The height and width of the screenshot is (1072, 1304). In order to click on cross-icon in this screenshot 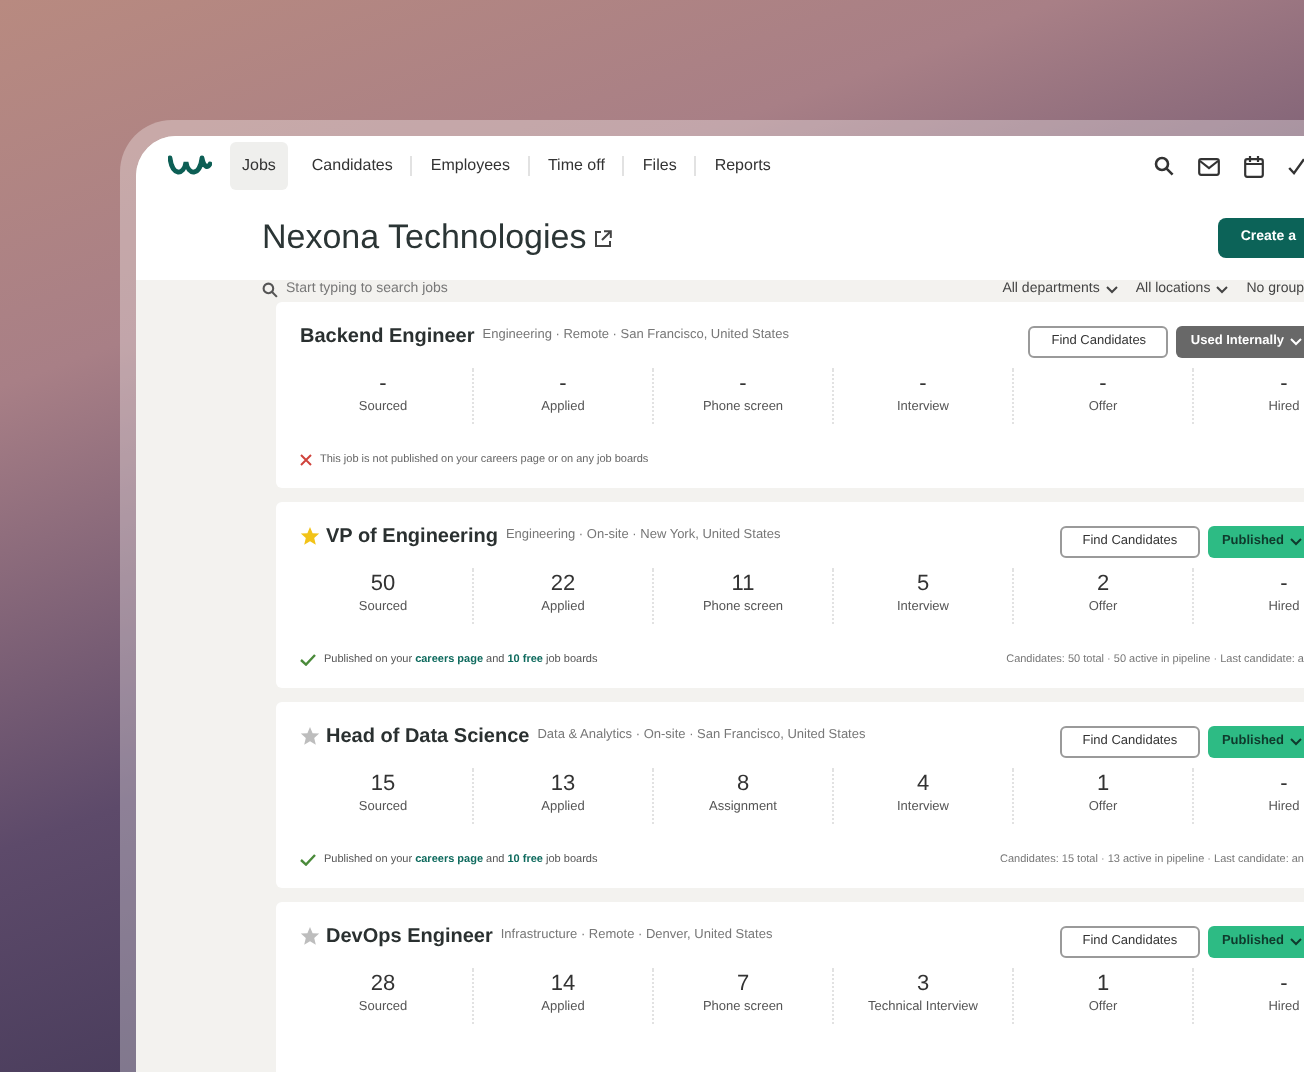, I will do `click(306, 460)`.